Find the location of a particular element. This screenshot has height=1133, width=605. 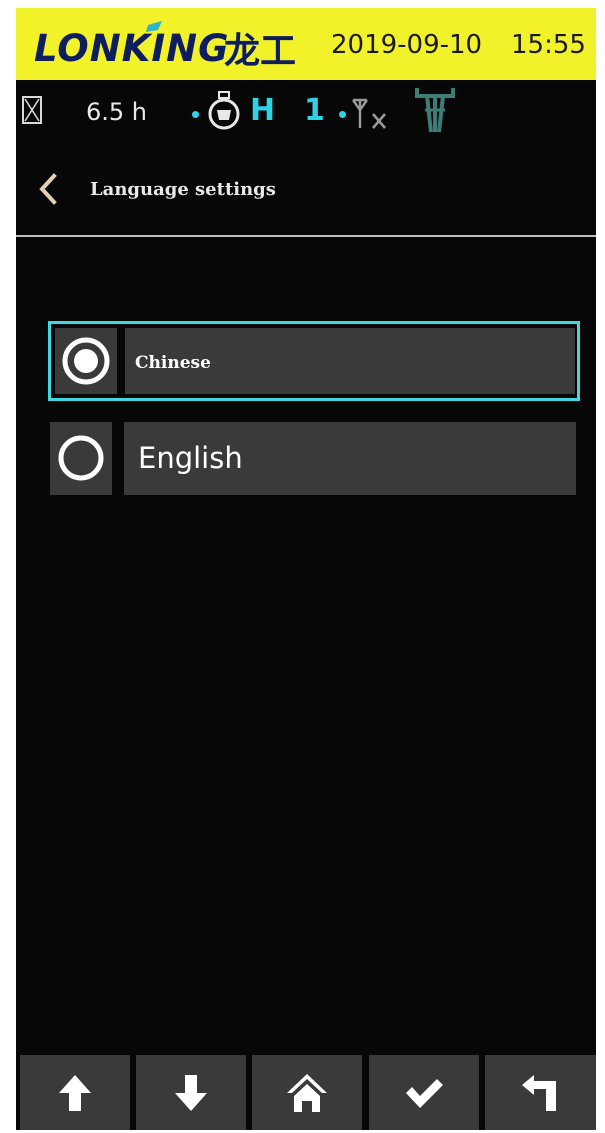

gear-number: 1 is located at coordinates (314, 110).